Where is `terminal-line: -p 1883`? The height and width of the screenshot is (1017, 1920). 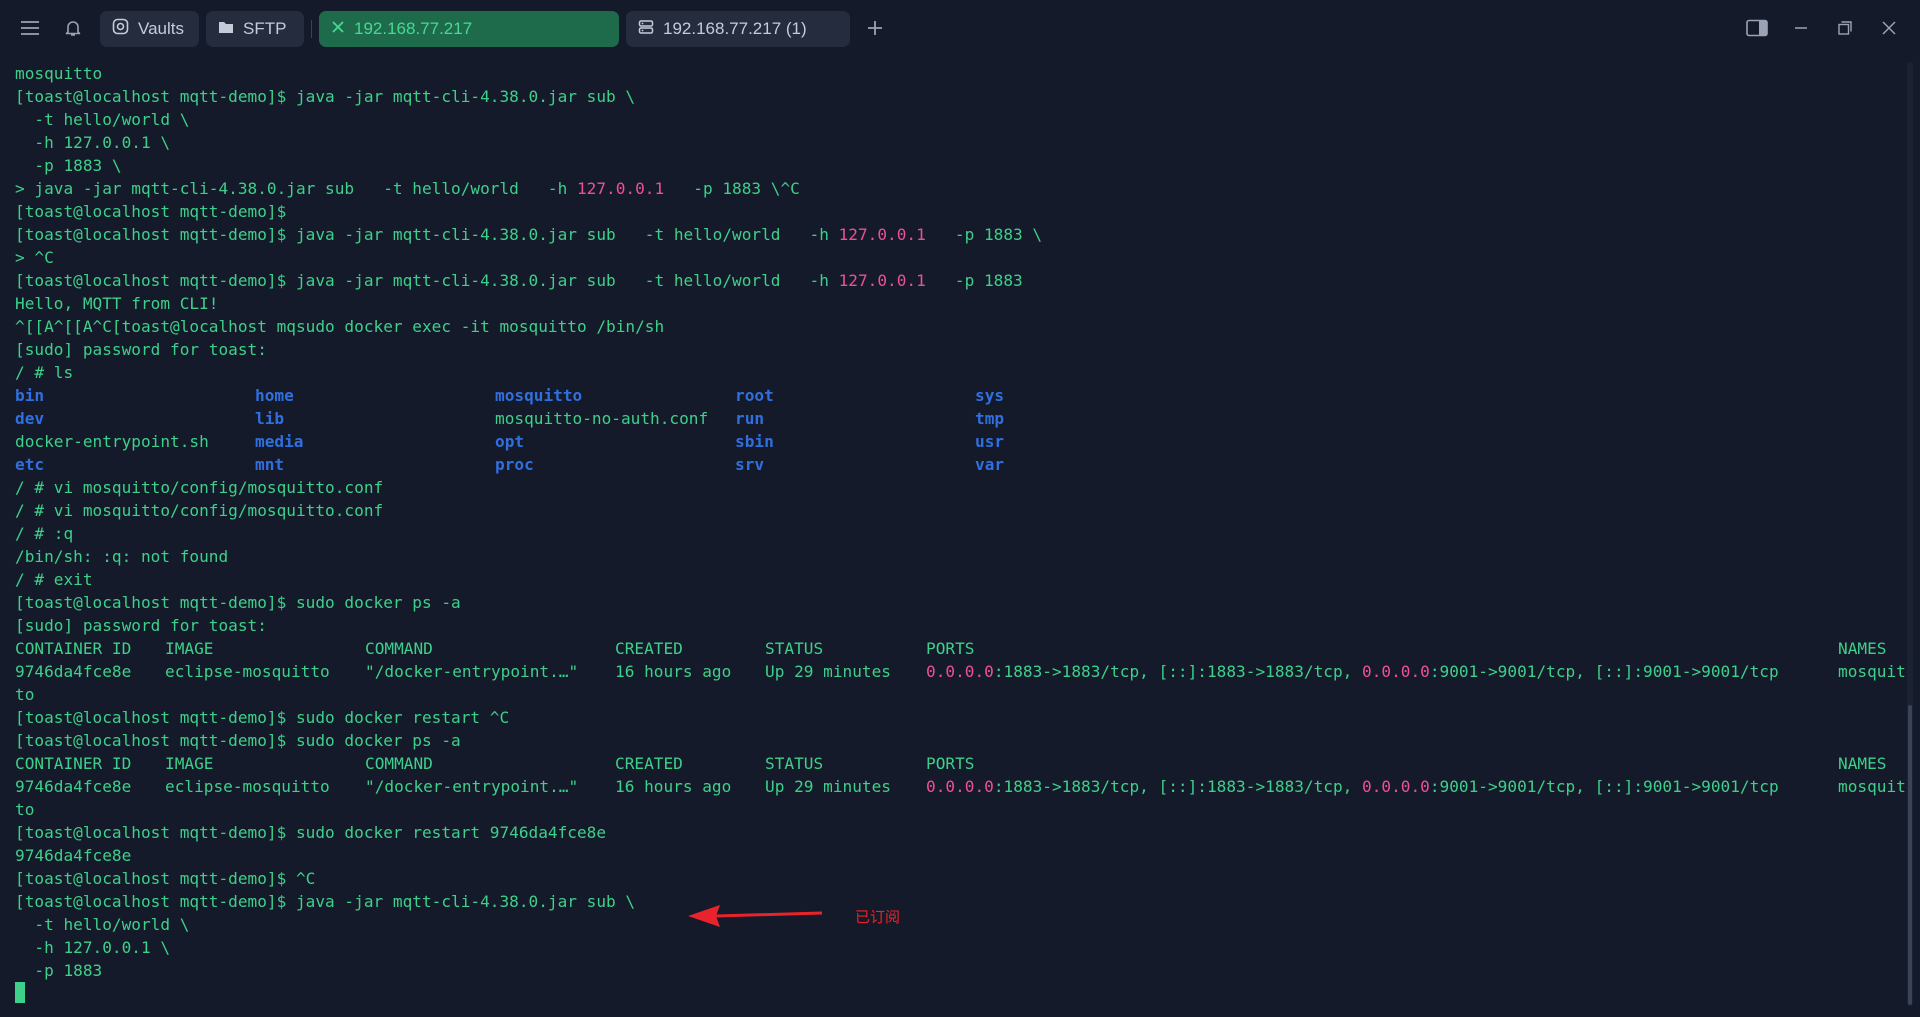 terminal-line: -p 1883 is located at coordinates (59, 970).